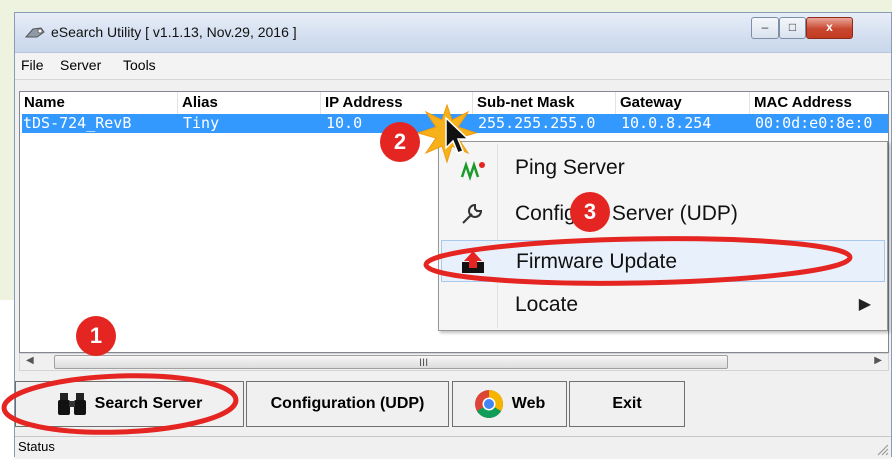 The width and height of the screenshot is (892, 459). Describe the element at coordinates (537, 123) in the screenshot. I see `cell-subnet-mask: 255.255.255.0` at that location.